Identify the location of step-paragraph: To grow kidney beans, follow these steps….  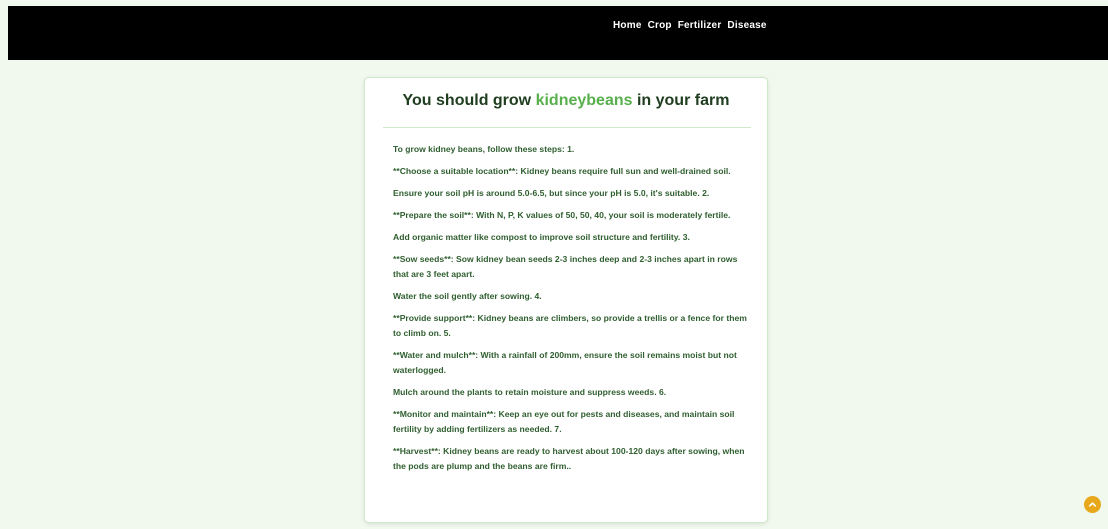
(484, 149).